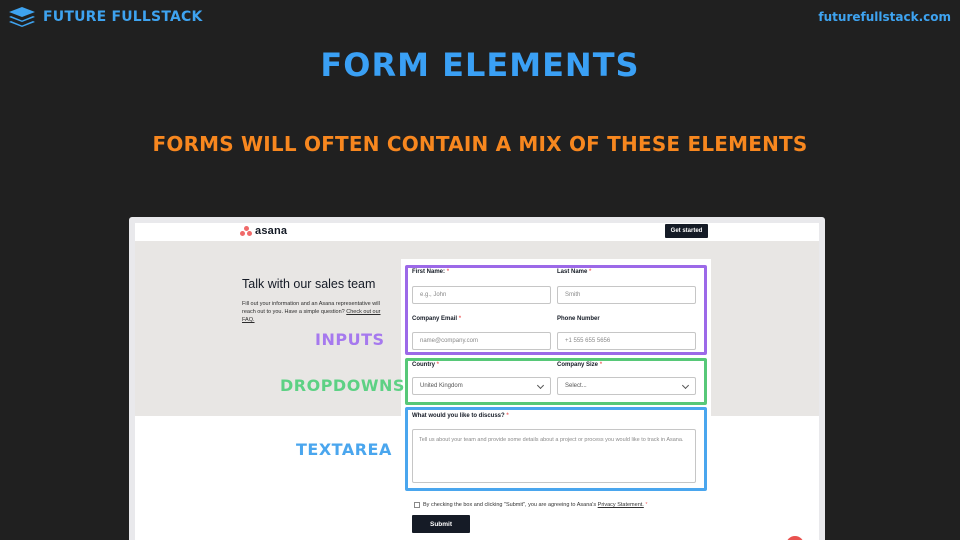 This screenshot has height=540, width=960. I want to click on inputs-annotation: INPUTS, so click(350, 339).